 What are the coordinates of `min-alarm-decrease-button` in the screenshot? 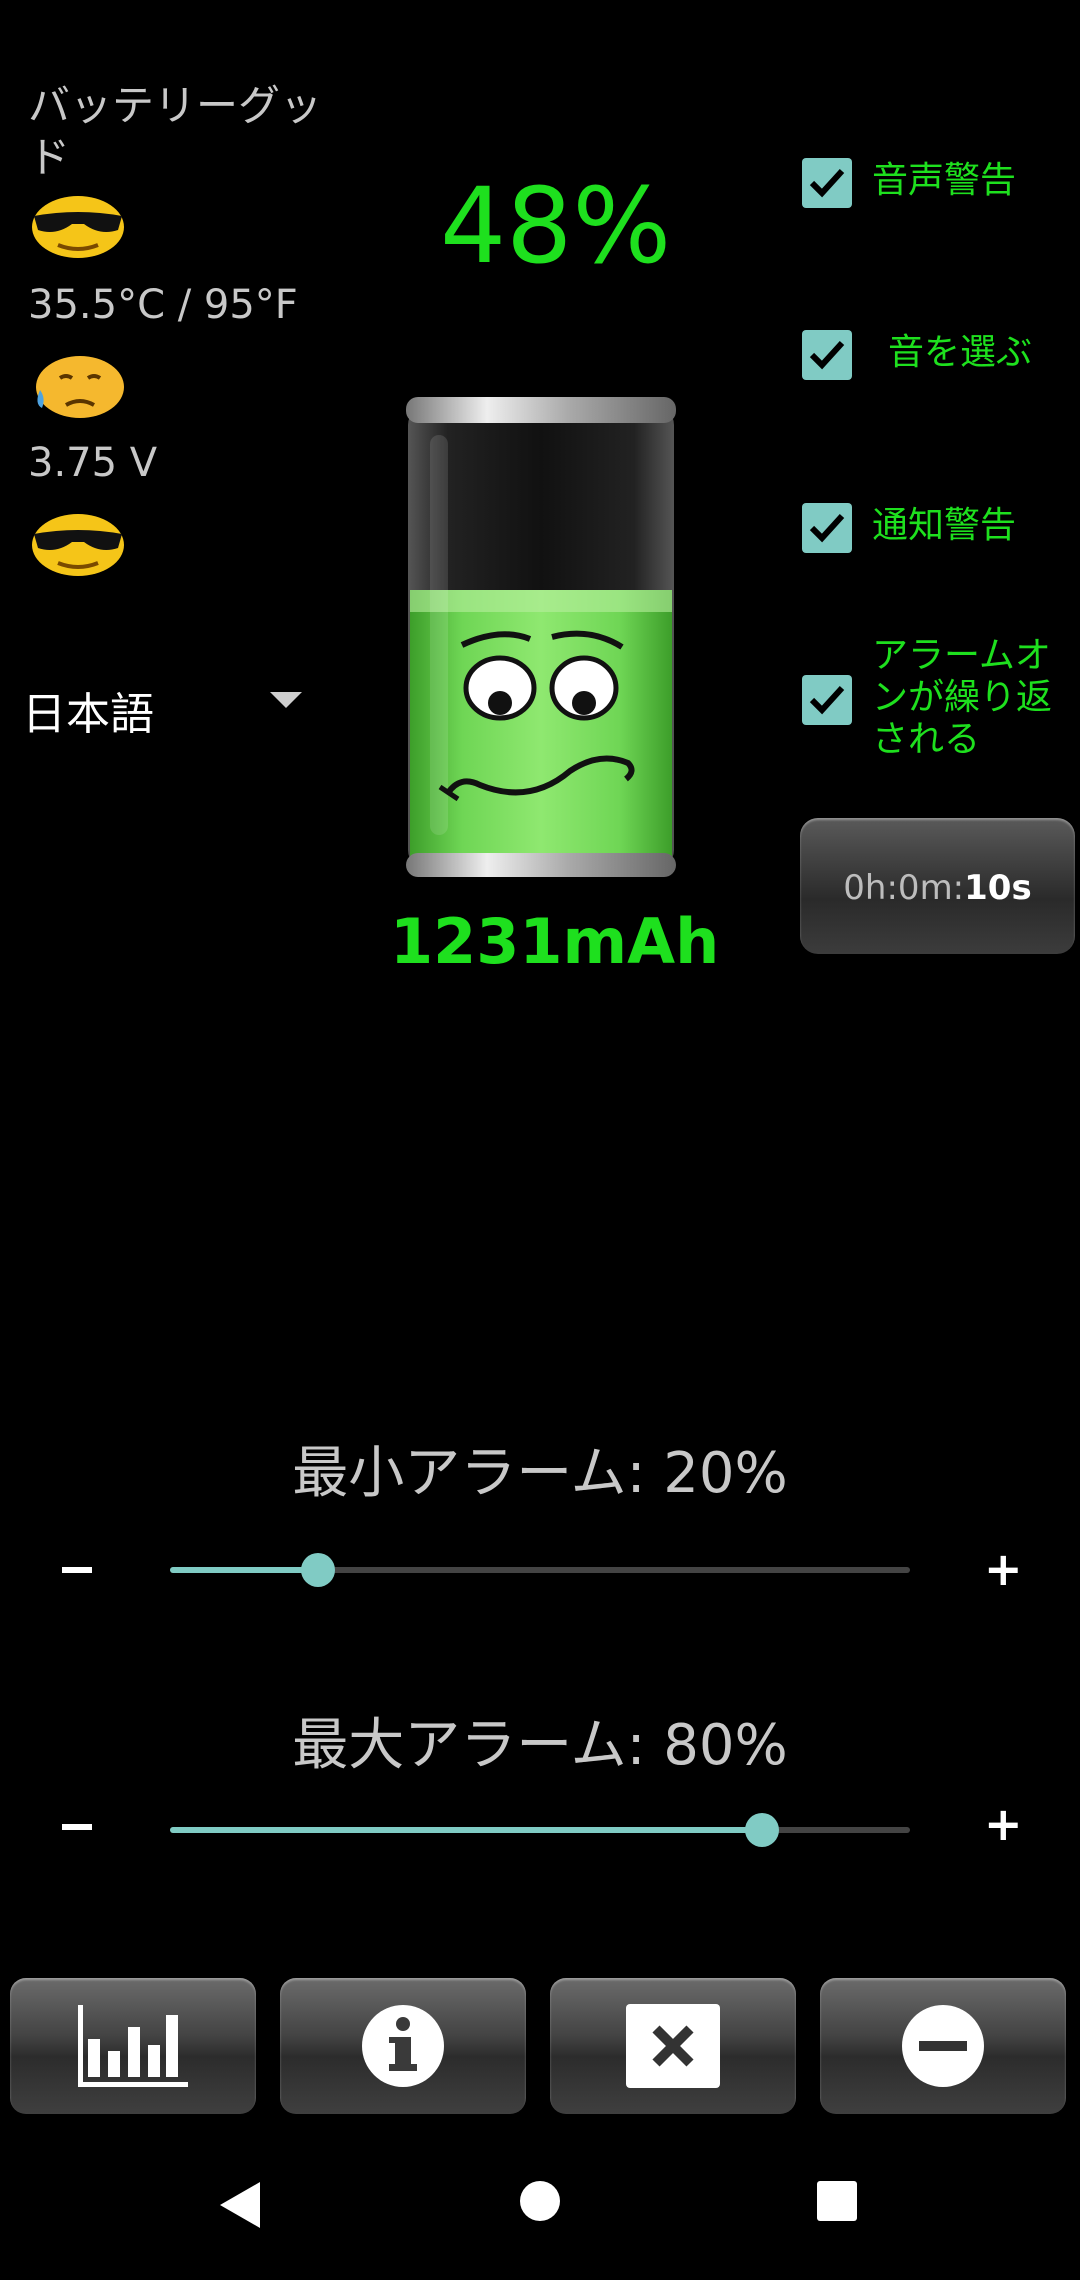 It's located at (77, 1570).